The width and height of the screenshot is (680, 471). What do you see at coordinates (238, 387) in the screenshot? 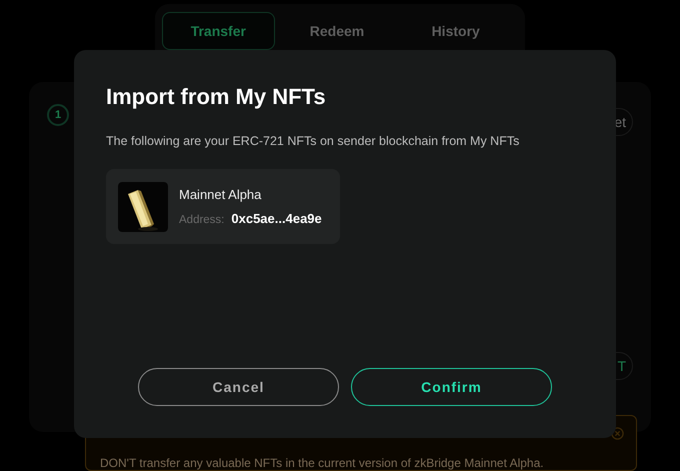
I see `cancel-button: Cancel` at bounding box center [238, 387].